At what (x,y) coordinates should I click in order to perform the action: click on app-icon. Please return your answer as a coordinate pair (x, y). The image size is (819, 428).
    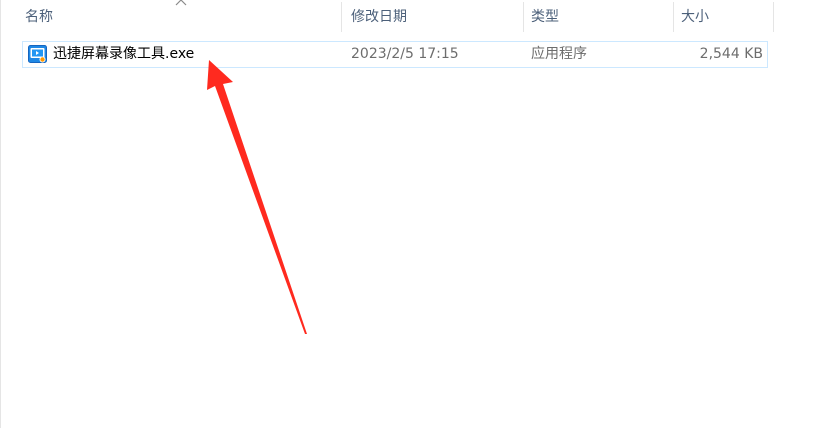
    Looking at the image, I should click on (37, 54).